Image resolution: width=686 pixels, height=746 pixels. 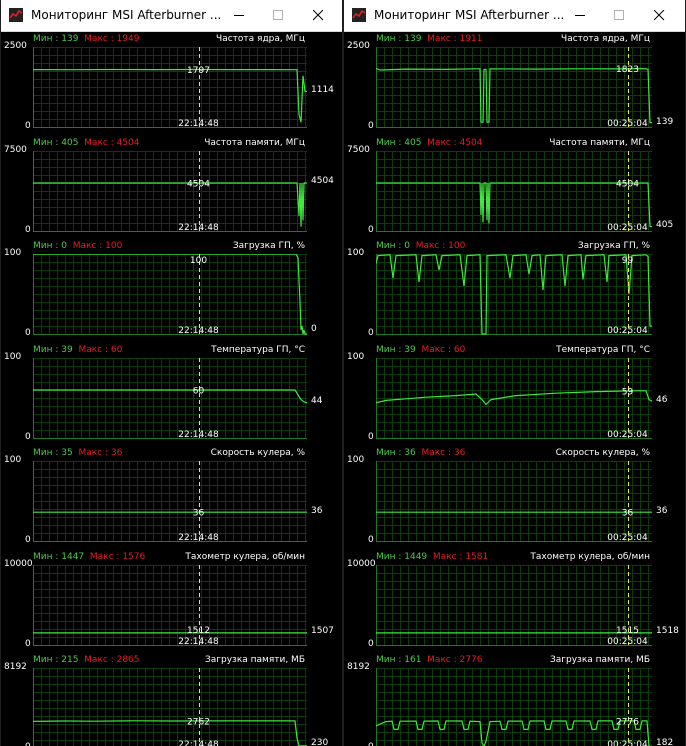 I want to click on graph-plot: 151500:25:04, so click(x=514, y=605).